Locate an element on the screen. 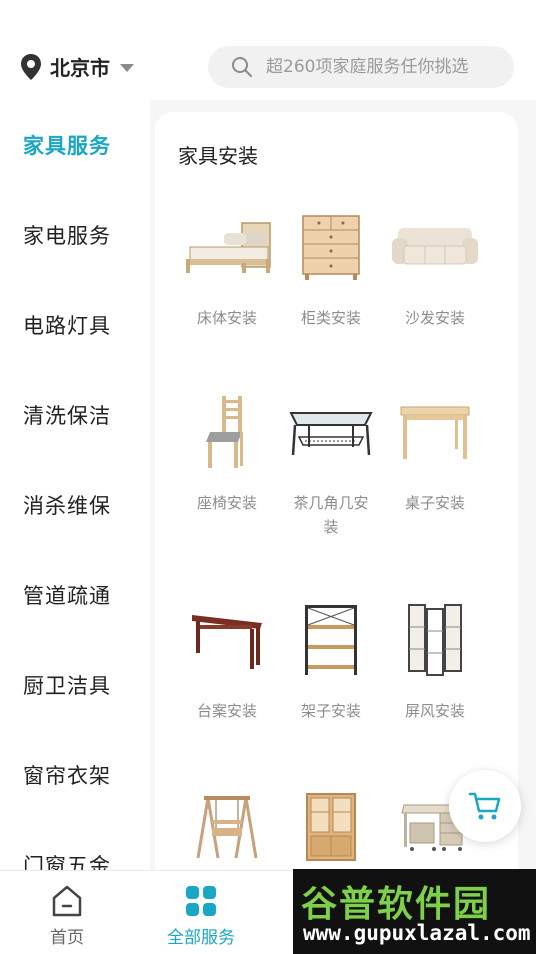 Image resolution: width=536 pixels, height=954 pixels. shopping-cart-icon is located at coordinates (484, 806).